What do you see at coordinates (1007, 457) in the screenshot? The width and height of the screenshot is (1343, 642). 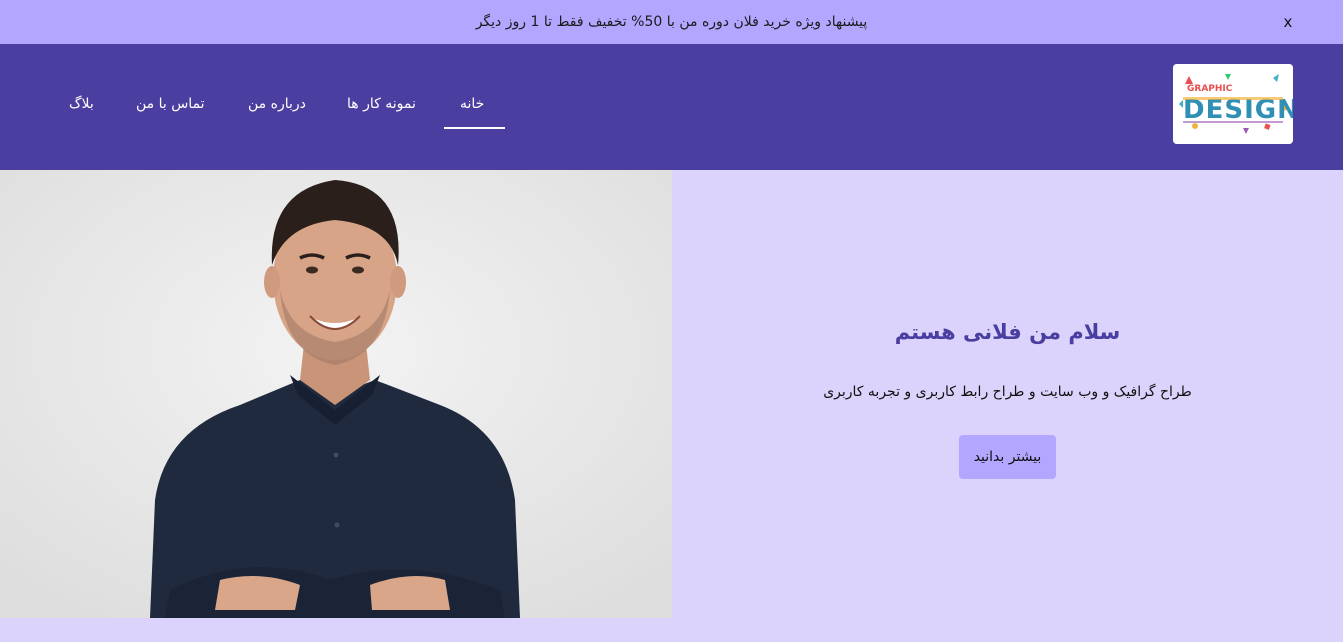 I see `learn-more-button: بیشتر بدانید` at bounding box center [1007, 457].